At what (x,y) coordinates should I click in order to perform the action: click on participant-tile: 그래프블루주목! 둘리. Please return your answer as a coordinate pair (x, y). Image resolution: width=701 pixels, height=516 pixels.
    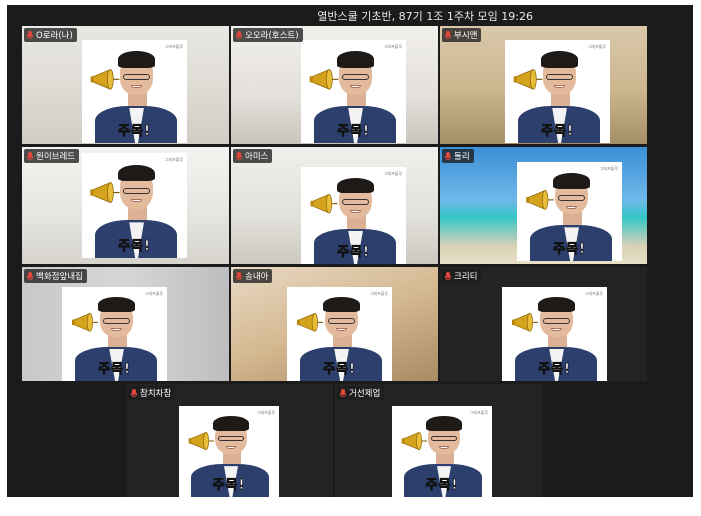
    Looking at the image, I should click on (543, 205).